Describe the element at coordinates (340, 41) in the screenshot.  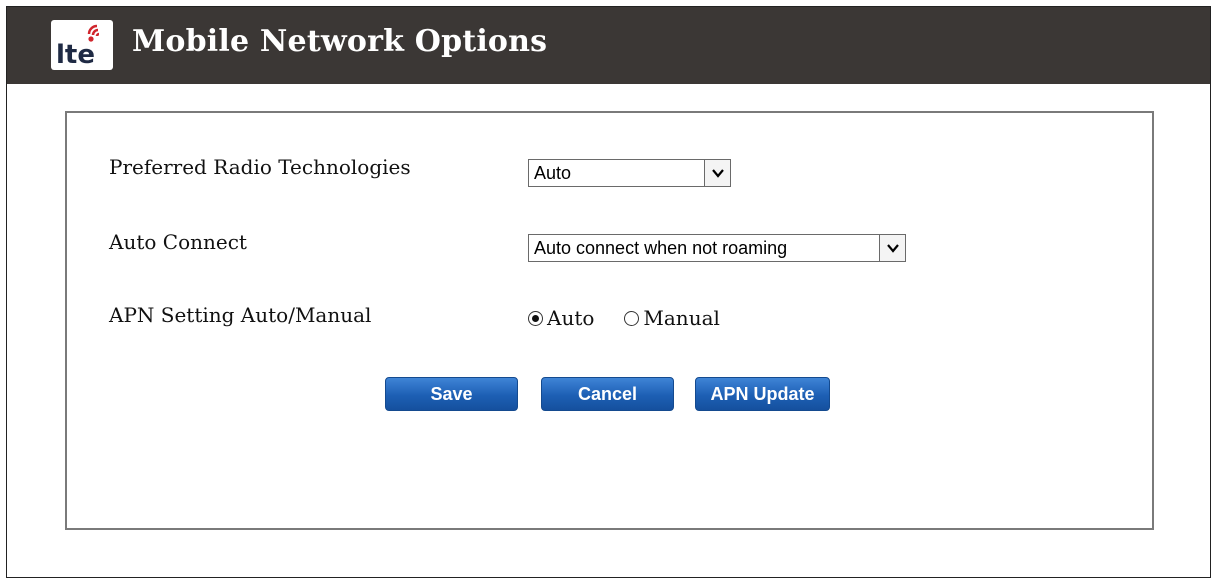
I see `page-title: Mobile Network Options` at that location.